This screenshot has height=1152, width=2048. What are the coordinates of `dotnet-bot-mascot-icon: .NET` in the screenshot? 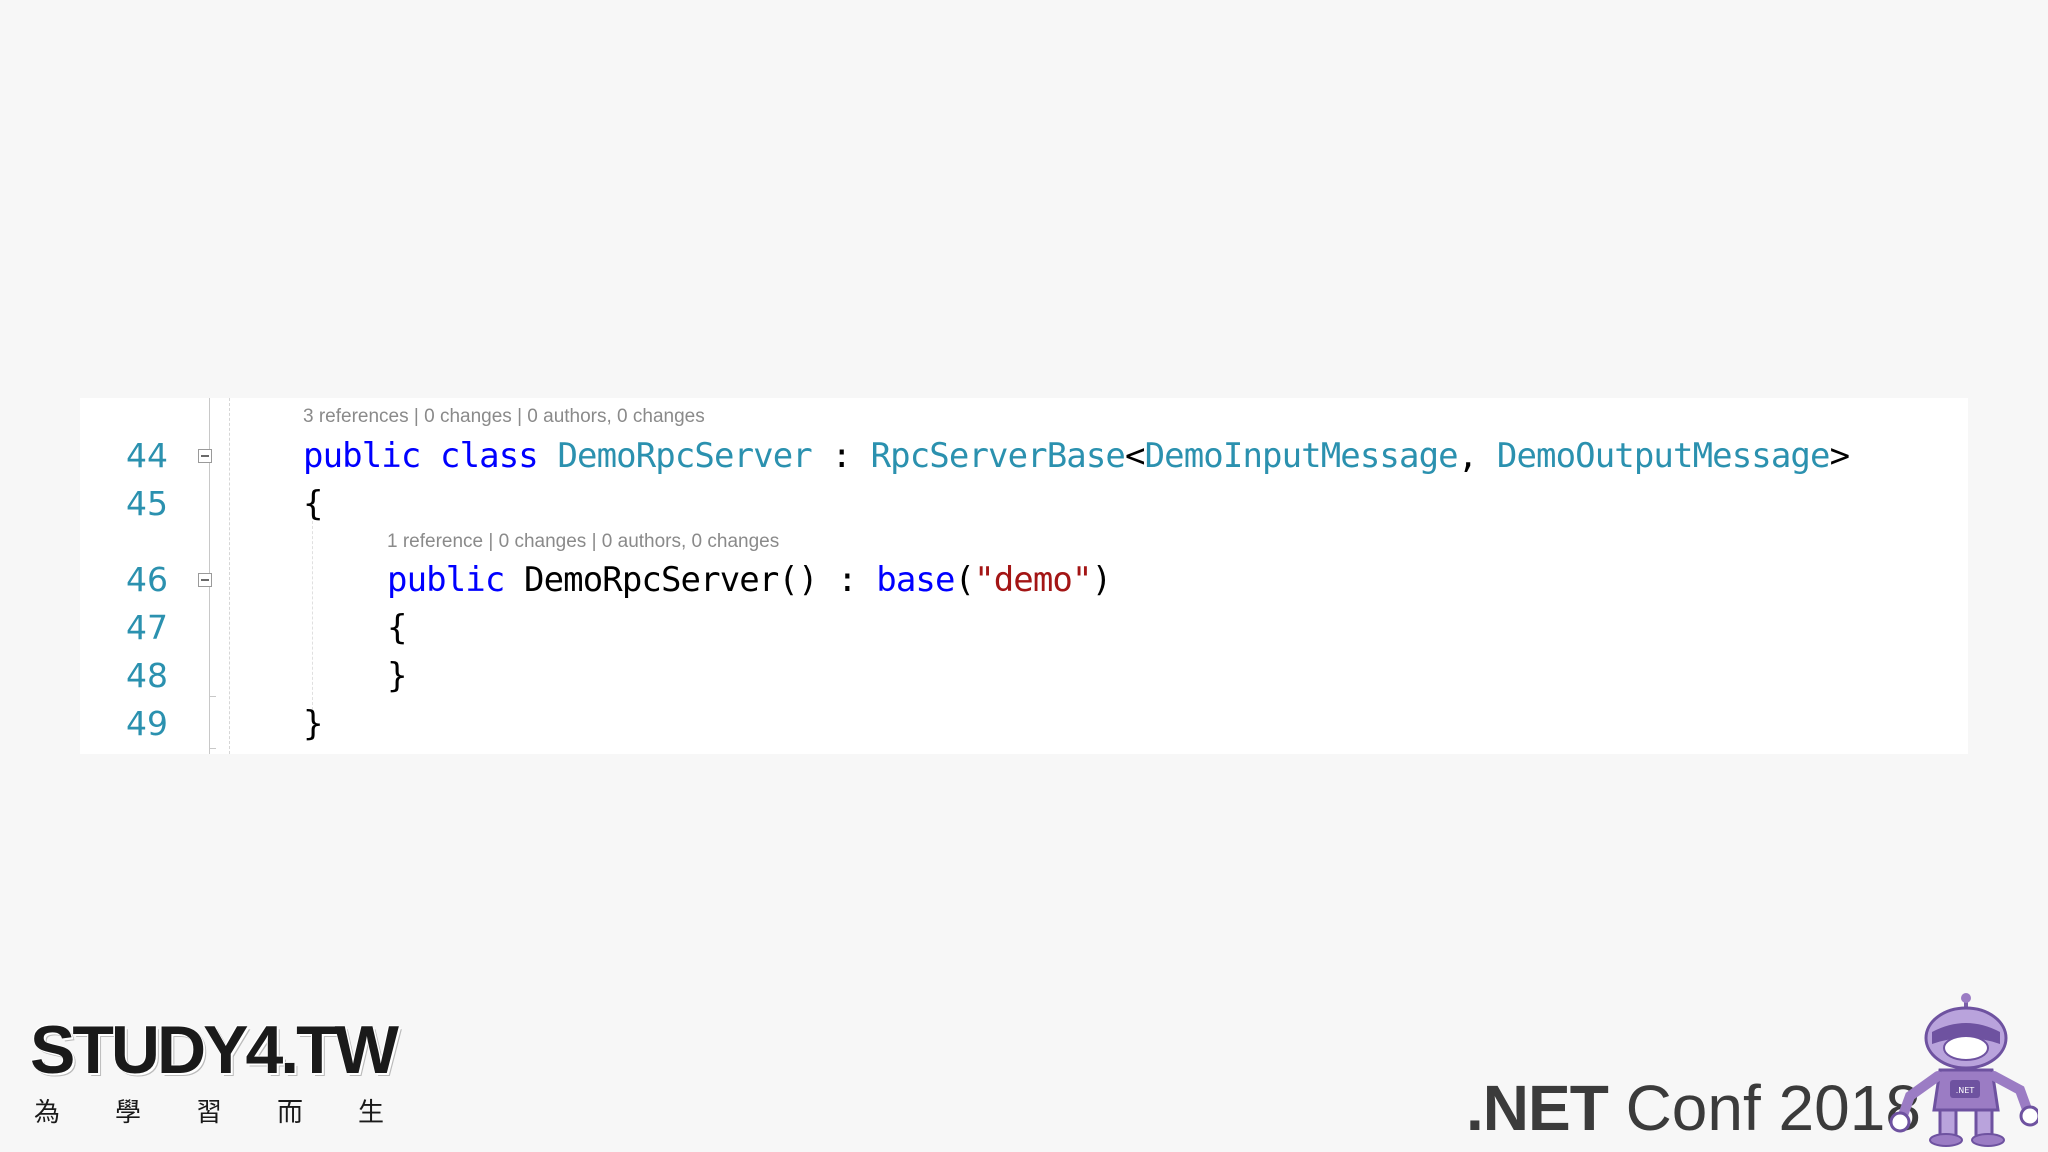 It's located at (1963, 1070).